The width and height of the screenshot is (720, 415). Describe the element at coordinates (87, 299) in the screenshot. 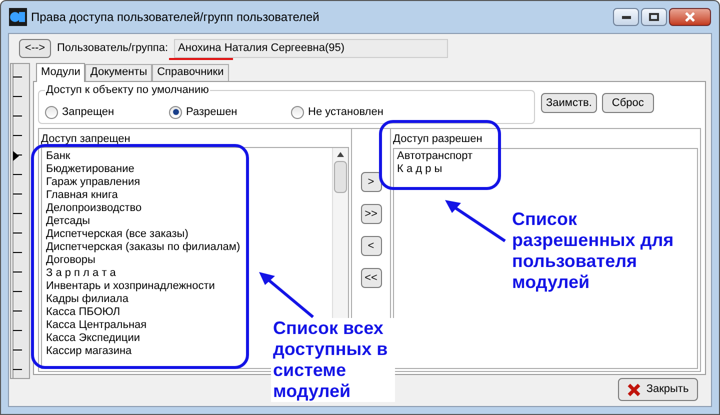

I see `list-item: Кадры филиала` at that location.